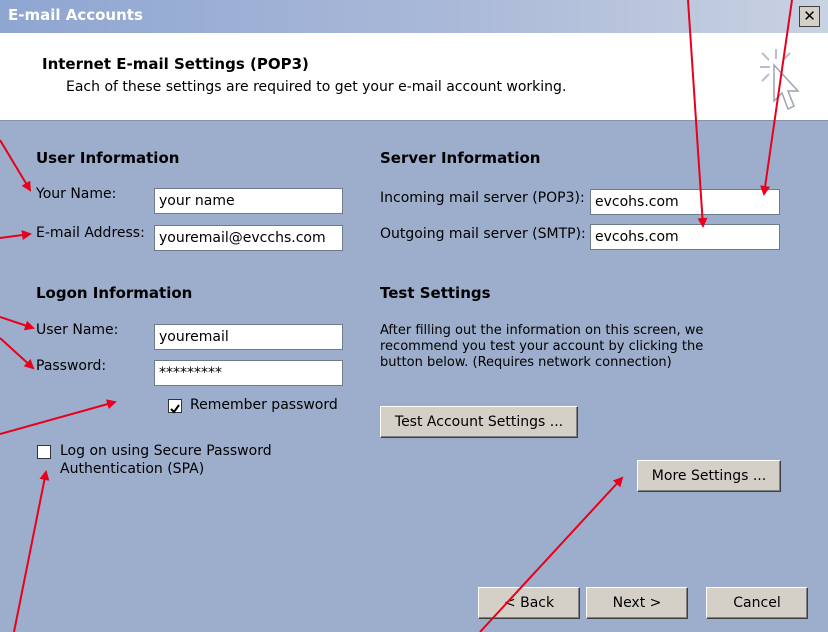 This screenshot has height=632, width=828. Describe the element at coordinates (780, 80) in the screenshot. I see `cursor-sparkle-icon` at that location.